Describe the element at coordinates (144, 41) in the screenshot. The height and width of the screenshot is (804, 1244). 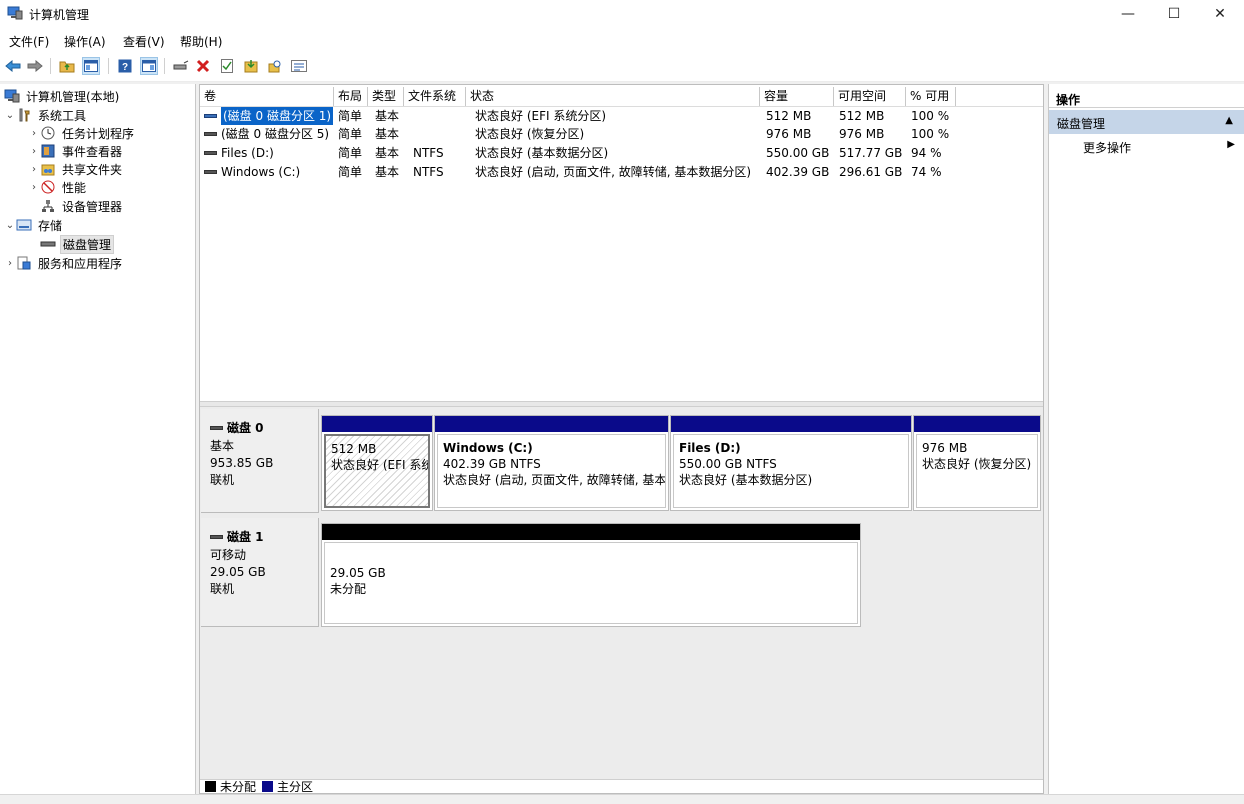
I see `menu-view: 查看(V)` at that location.